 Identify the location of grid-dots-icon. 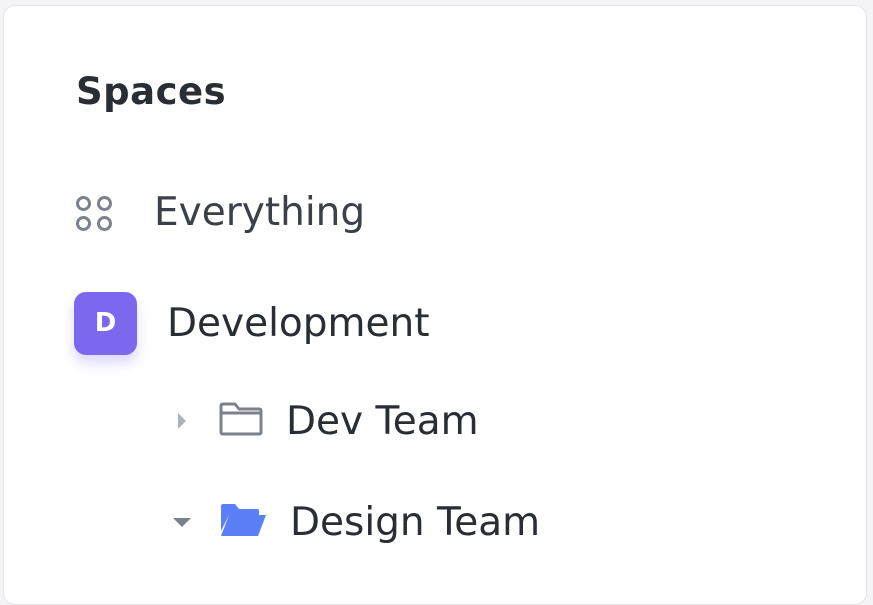
(94, 212).